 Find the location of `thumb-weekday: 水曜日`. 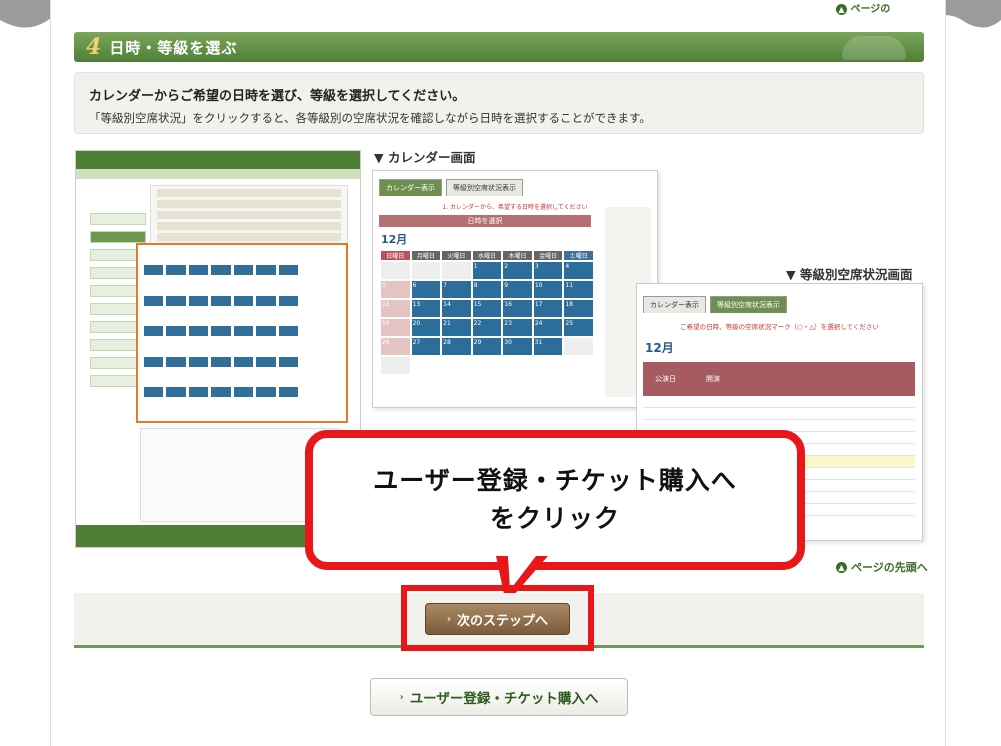

thumb-weekday: 水曜日 is located at coordinates (487, 255).